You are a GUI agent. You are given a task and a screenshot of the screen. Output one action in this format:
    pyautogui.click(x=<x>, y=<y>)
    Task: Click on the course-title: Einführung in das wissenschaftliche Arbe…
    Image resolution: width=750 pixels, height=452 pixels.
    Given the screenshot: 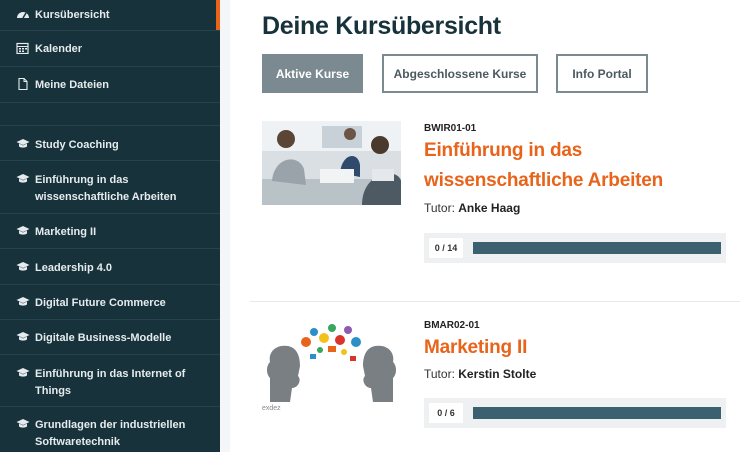 What is the action you would take?
    pyautogui.click(x=543, y=166)
    